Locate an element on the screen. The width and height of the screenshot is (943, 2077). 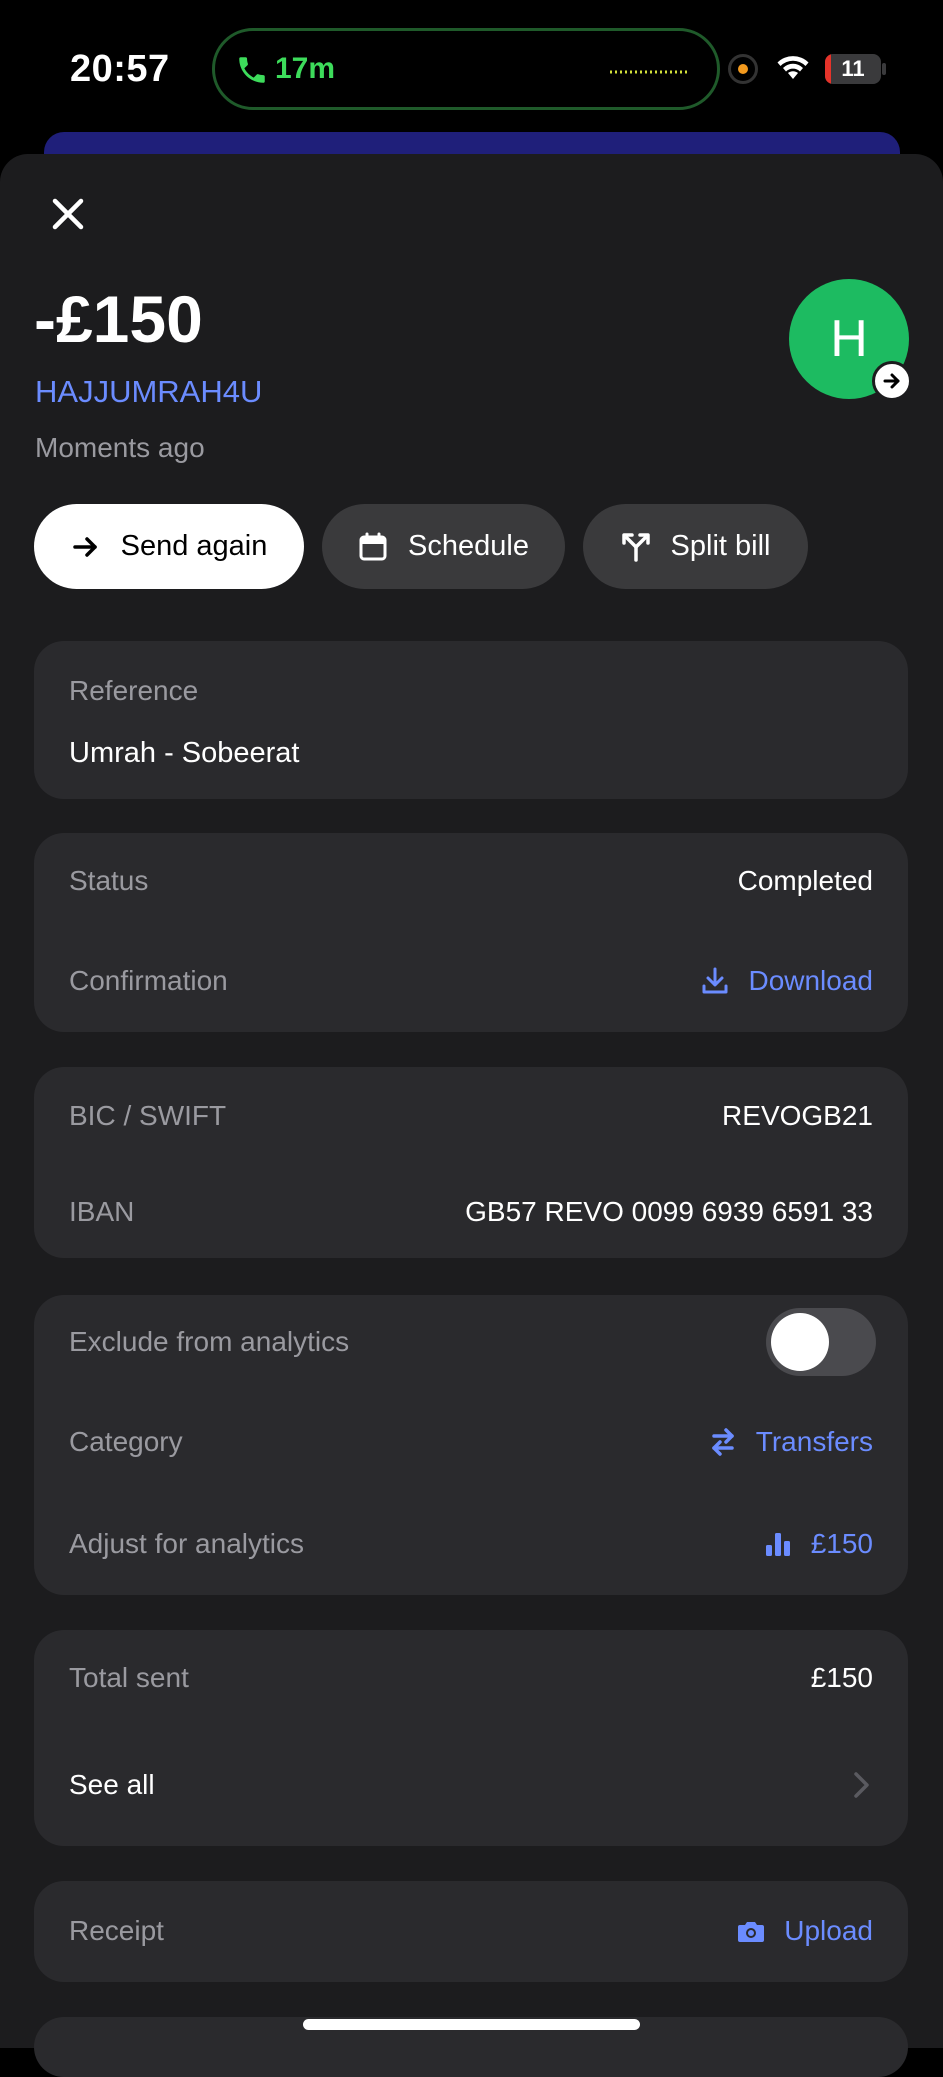
schedule-button: Schedule is located at coordinates (443, 546).